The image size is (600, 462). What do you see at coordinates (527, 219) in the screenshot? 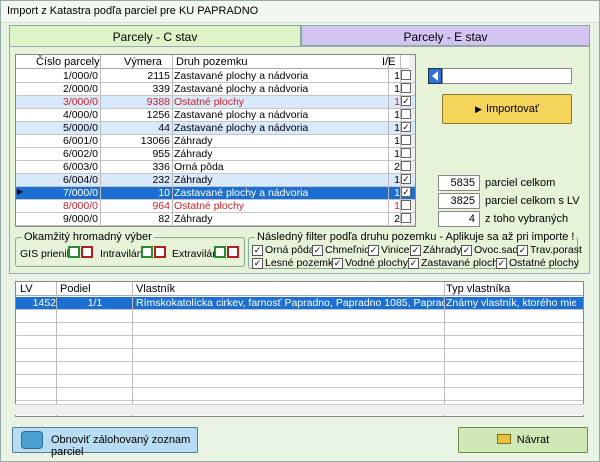
I see `selected-label: z toho vybraných` at bounding box center [527, 219].